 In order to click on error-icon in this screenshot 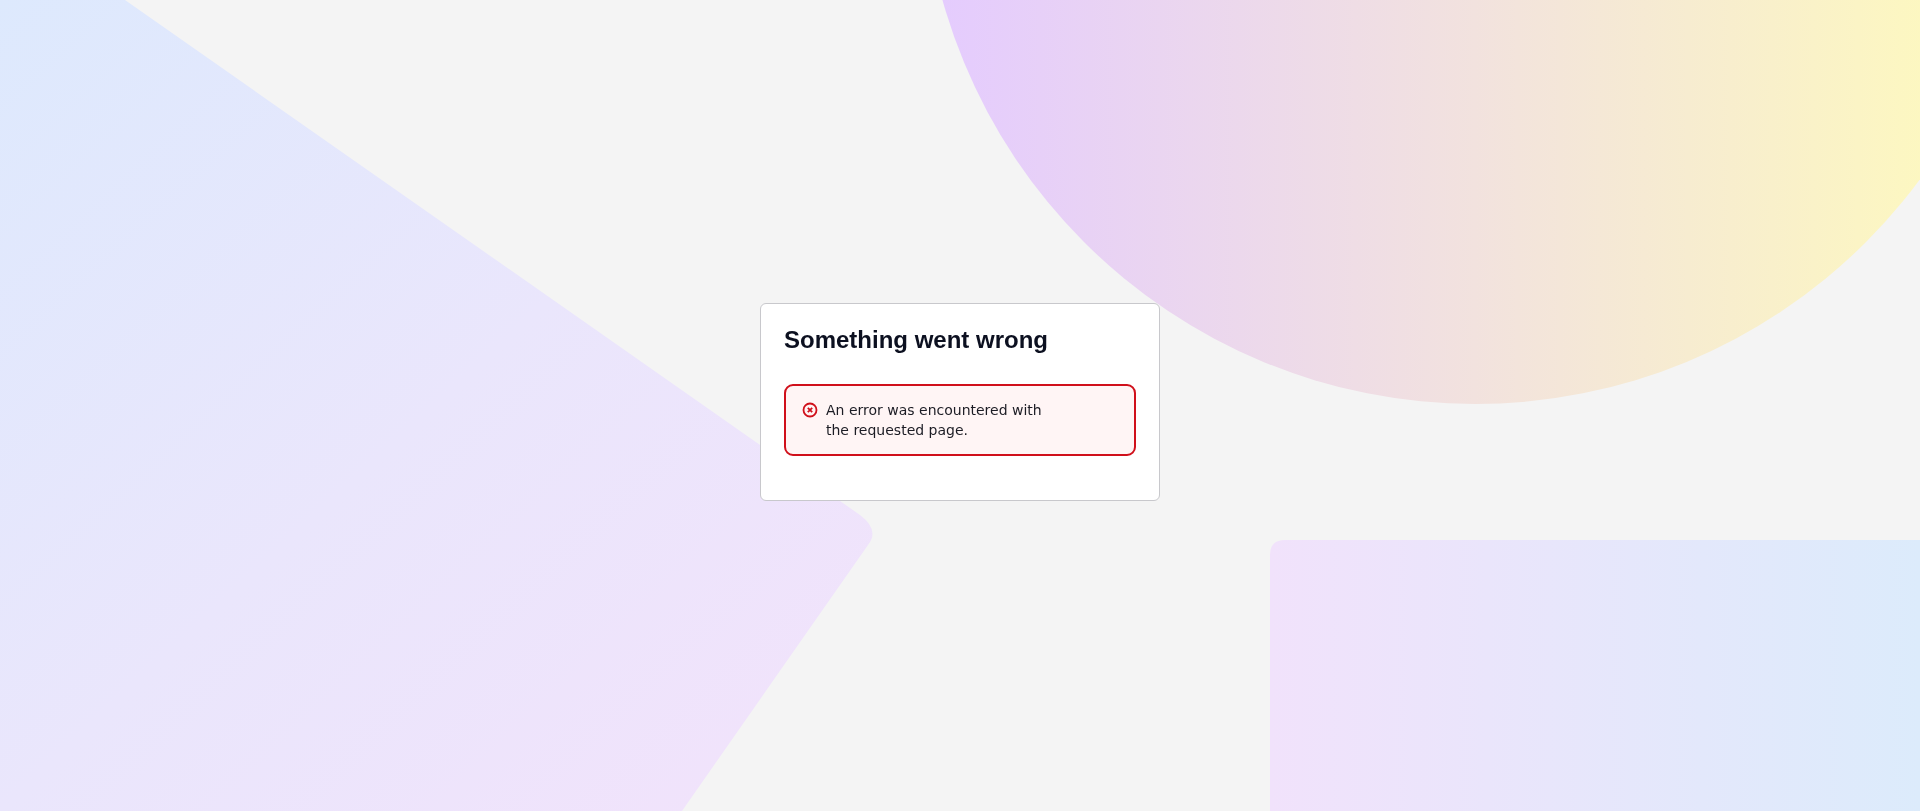, I will do `click(810, 410)`.